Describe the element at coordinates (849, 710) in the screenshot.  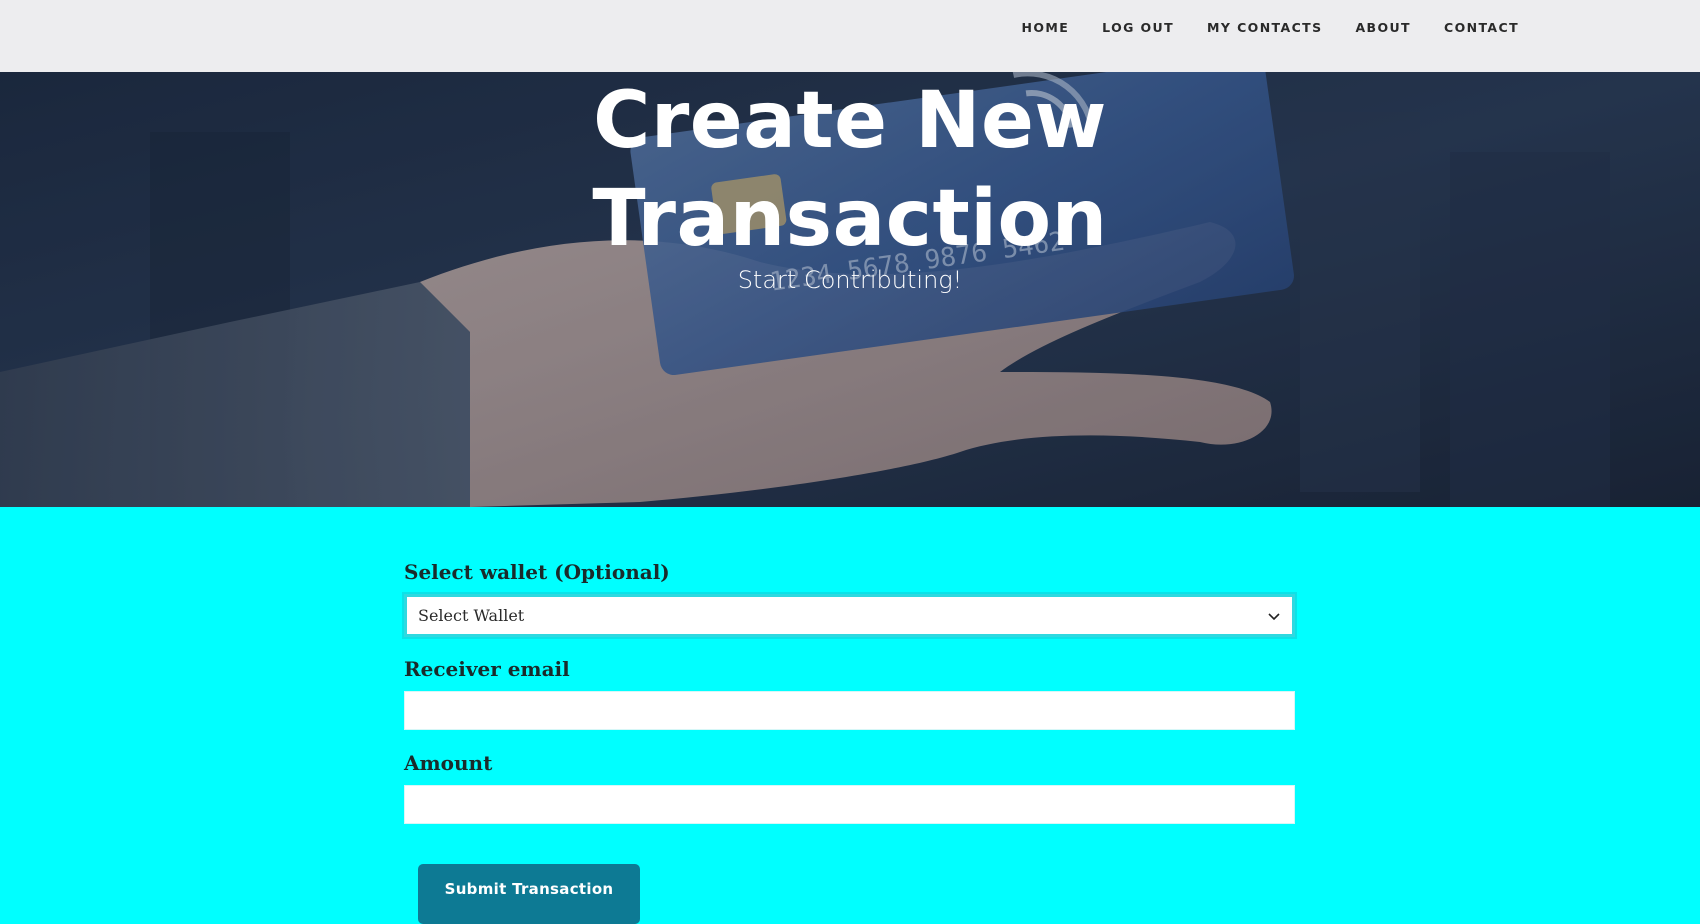
I see `receiver-email-field` at that location.